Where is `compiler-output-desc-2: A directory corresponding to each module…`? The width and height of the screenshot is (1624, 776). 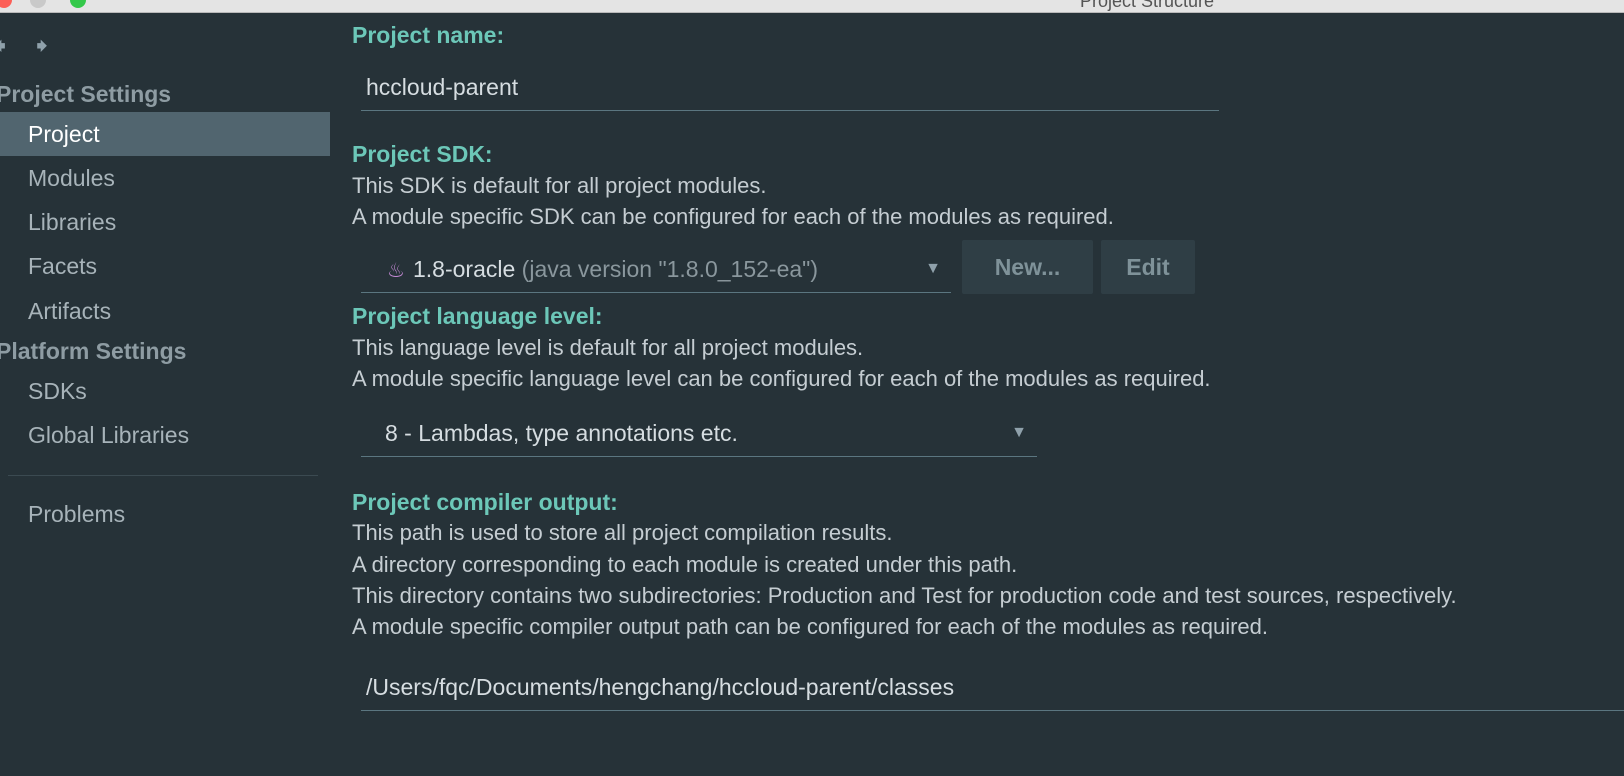
compiler-output-desc-2: A directory corresponding to each module… is located at coordinates (685, 564).